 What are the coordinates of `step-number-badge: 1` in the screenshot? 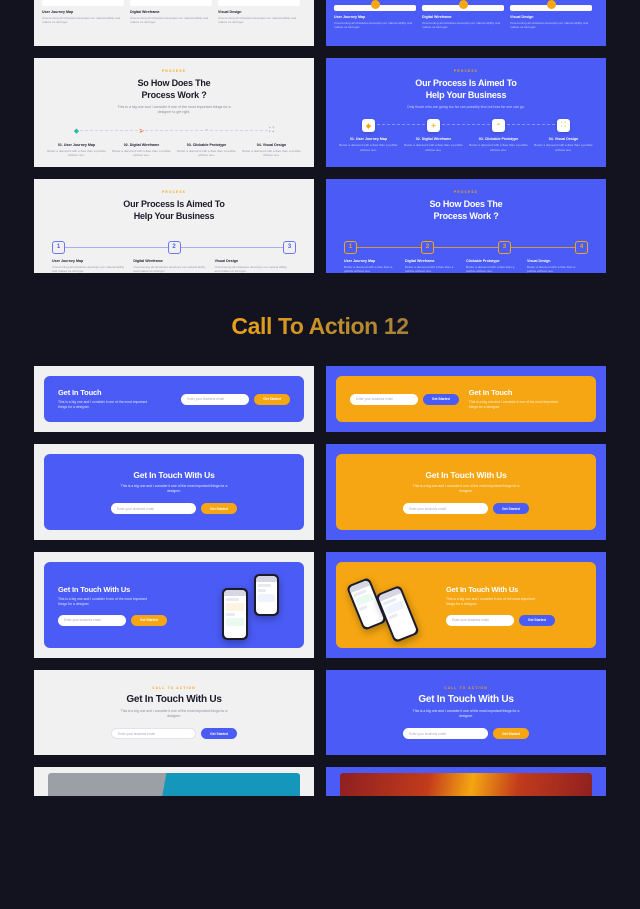 It's located at (58, 247).